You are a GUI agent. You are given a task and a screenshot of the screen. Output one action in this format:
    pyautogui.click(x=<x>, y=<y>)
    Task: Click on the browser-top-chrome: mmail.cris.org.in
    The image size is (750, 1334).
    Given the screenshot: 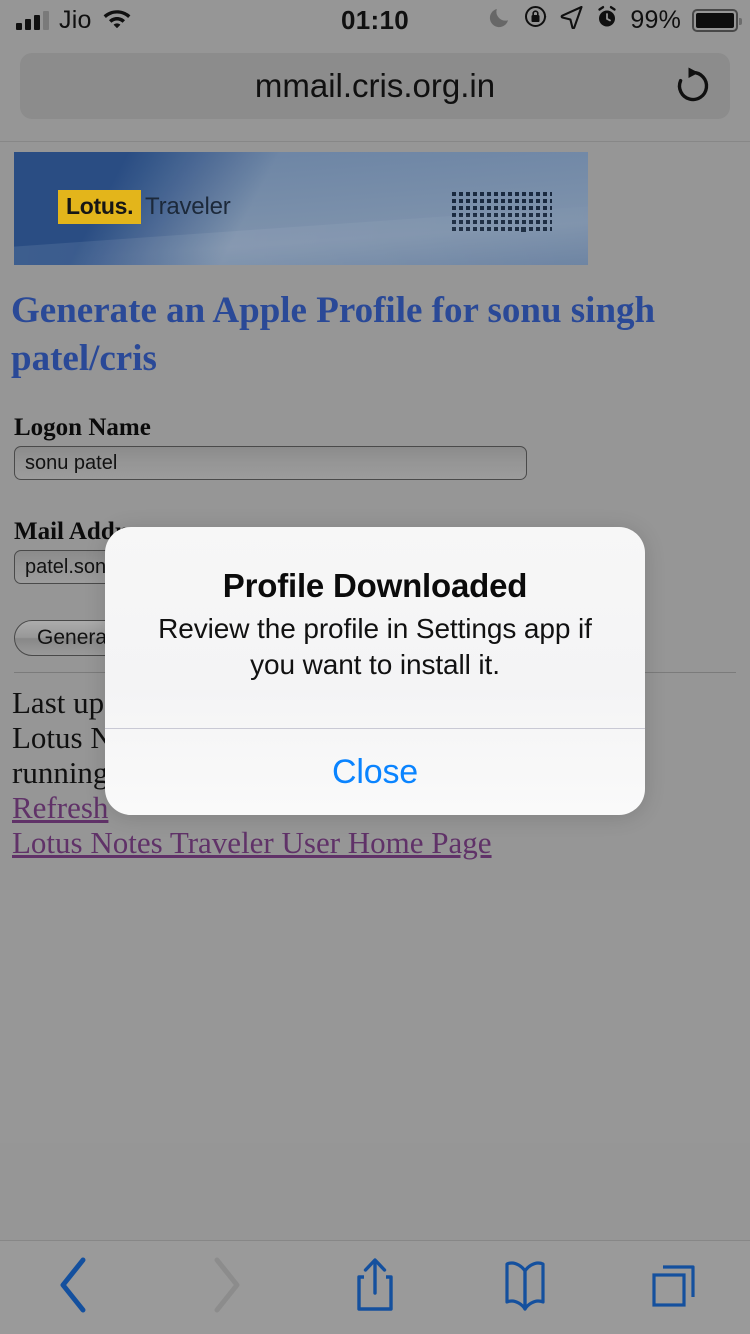 What is the action you would take?
    pyautogui.click(x=375, y=91)
    